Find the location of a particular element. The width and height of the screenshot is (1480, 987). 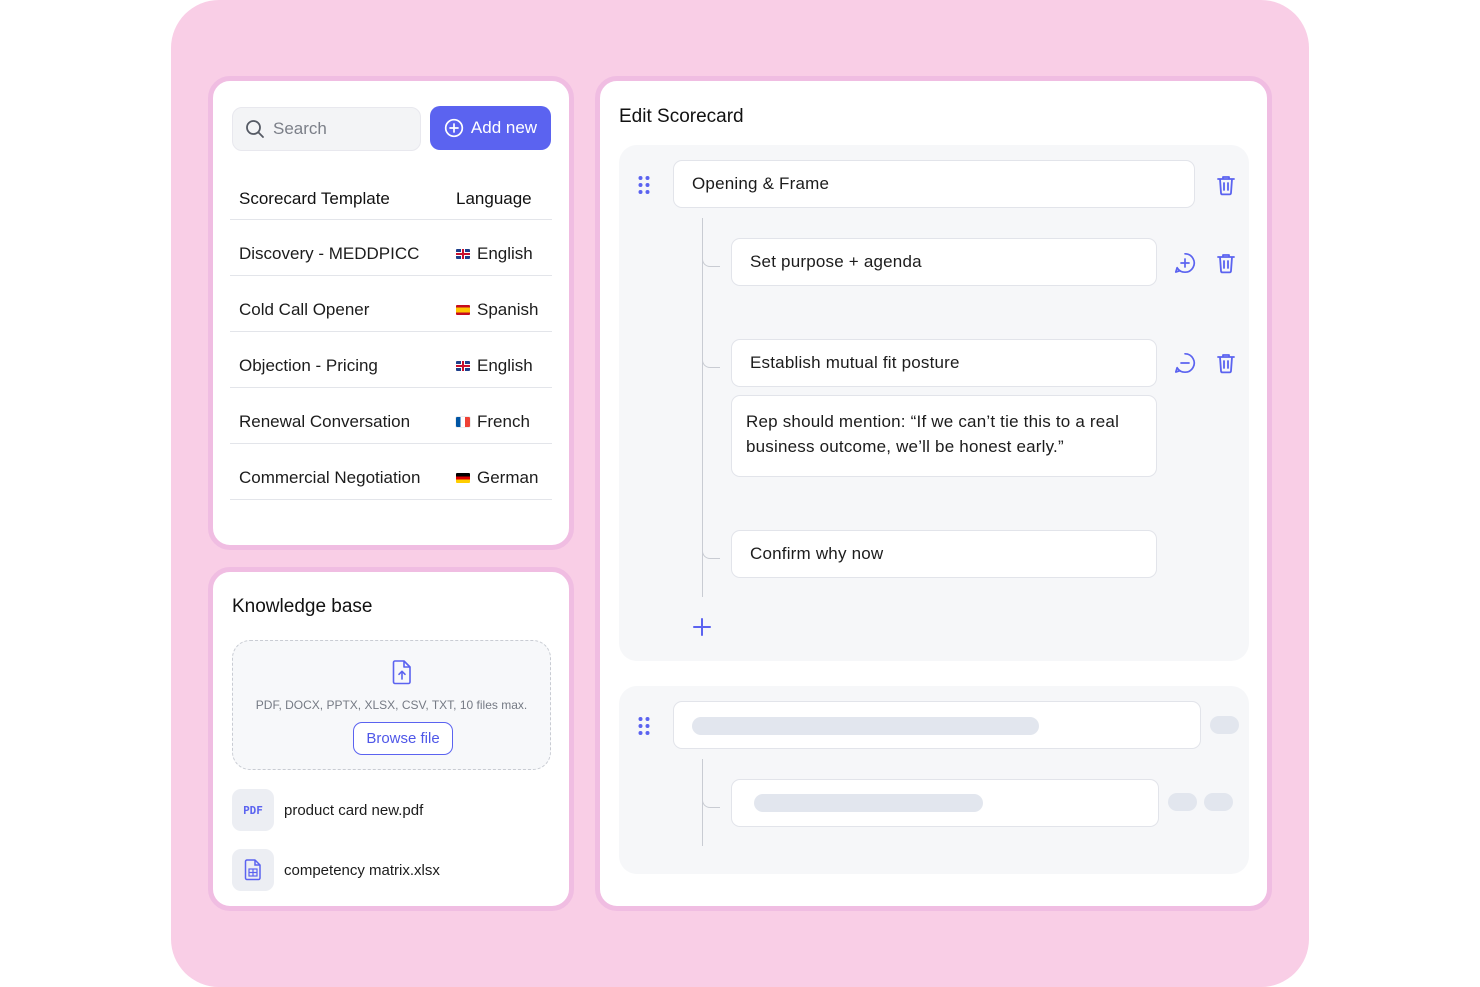

file-name: competency matrix.xlsx is located at coordinates (362, 870).